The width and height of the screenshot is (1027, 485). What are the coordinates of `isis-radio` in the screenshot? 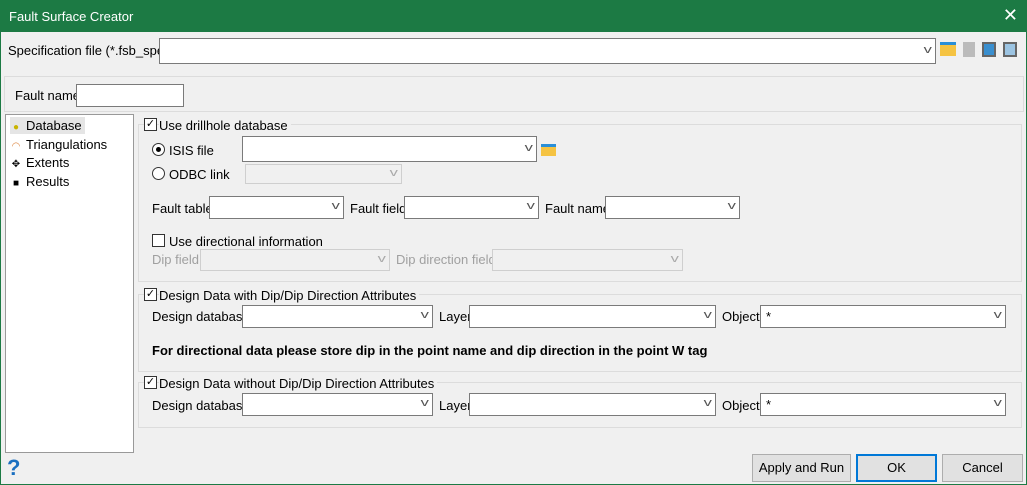 It's located at (158, 149).